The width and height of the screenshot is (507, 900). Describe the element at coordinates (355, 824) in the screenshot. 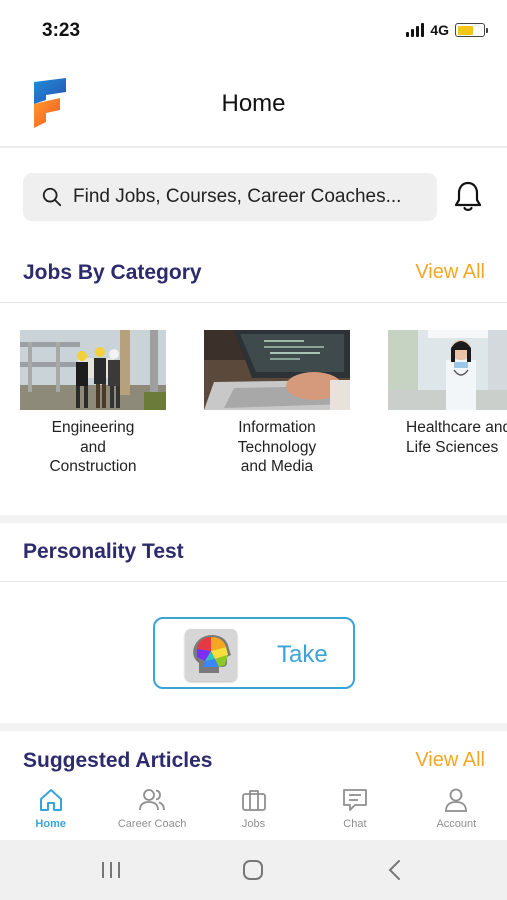

I see `tab-label: Chat` at that location.